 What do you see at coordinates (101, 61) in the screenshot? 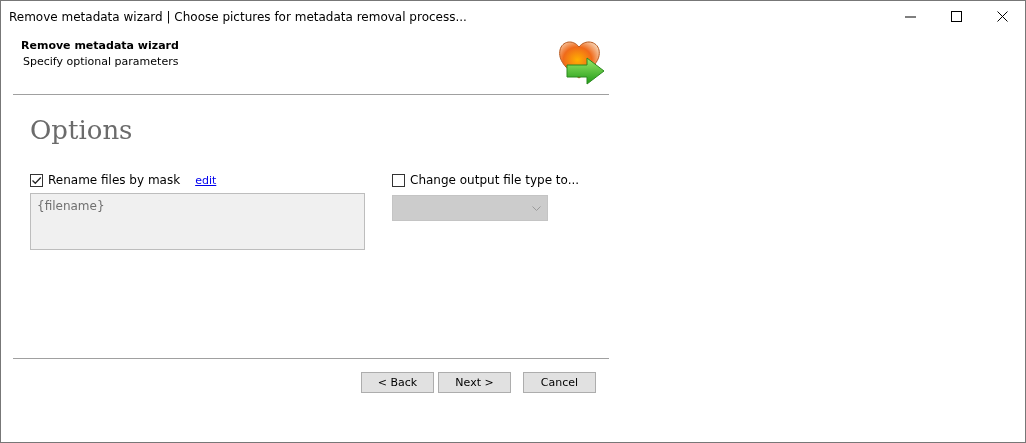
I see `wizard-subtitle: Specify optional parameters` at bounding box center [101, 61].